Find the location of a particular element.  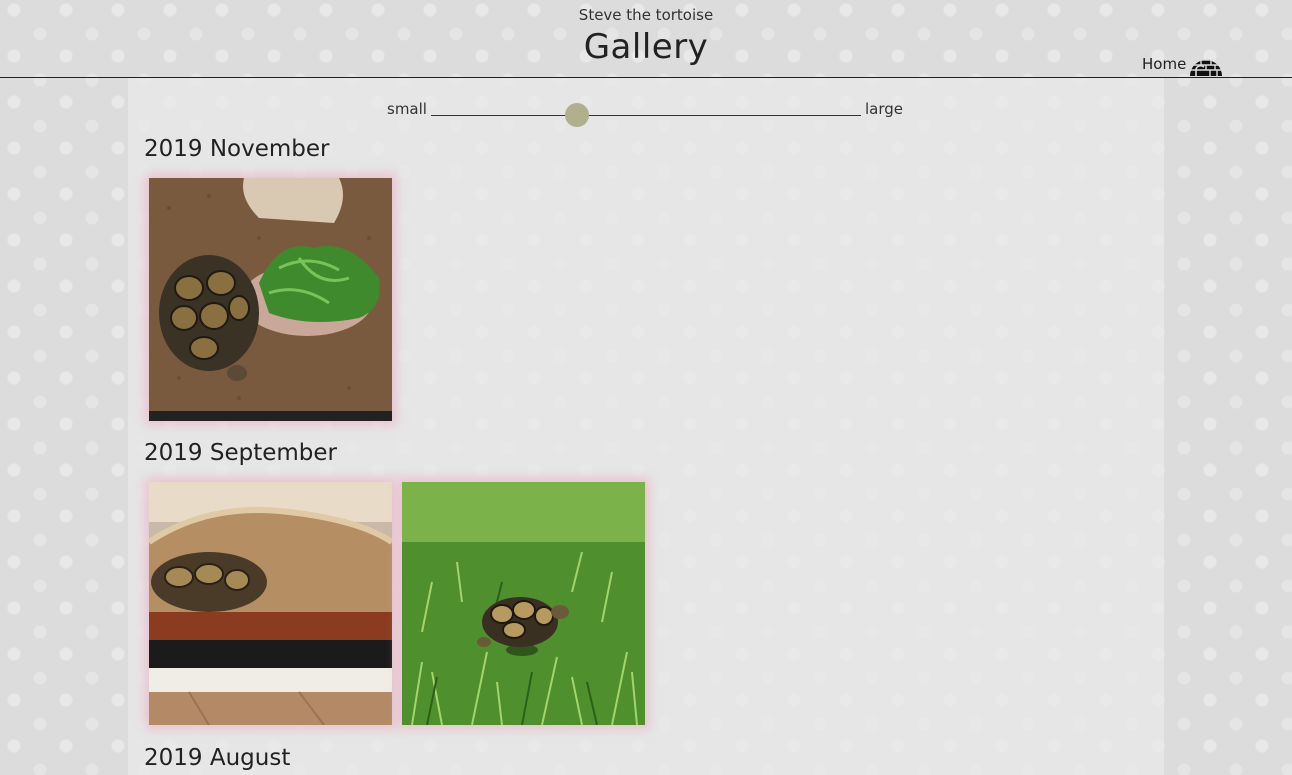

section-title-2019-august: 2019 August is located at coordinates (217, 758).